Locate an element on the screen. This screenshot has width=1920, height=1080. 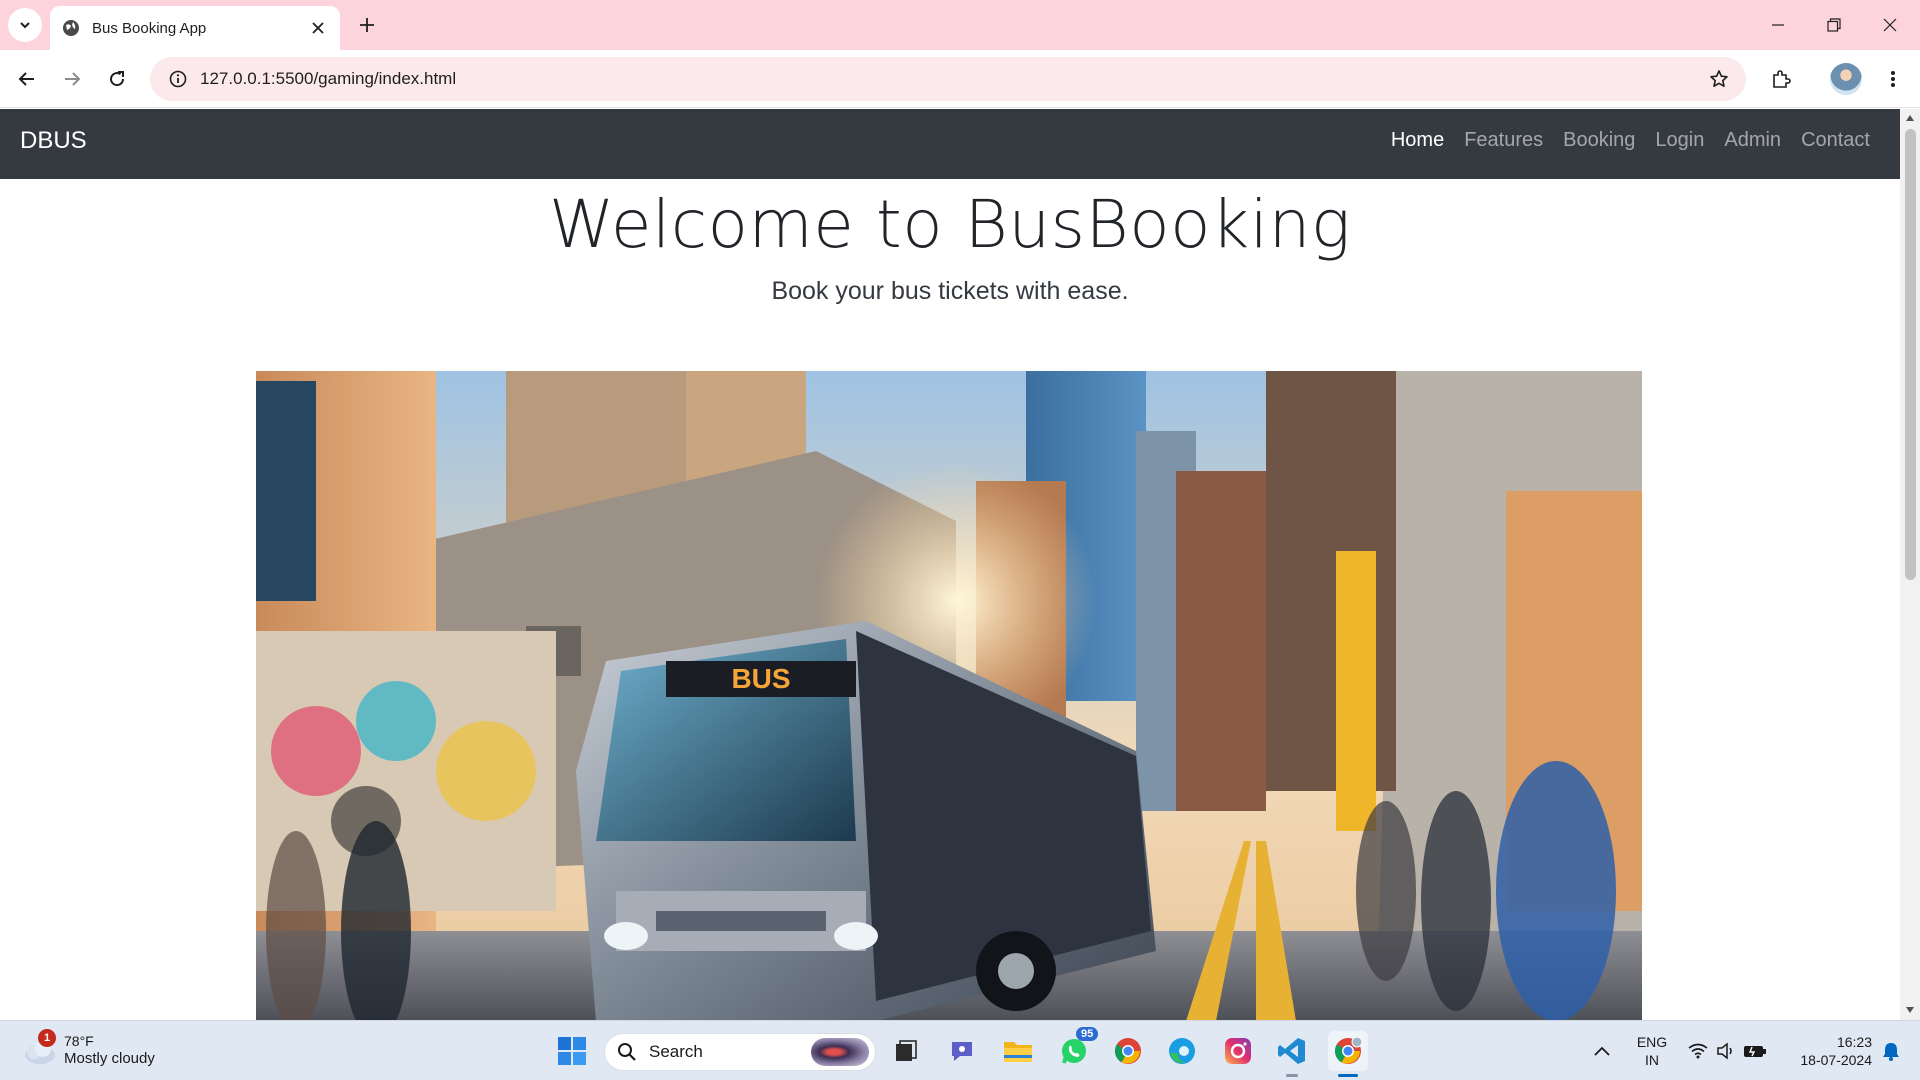
search-highlight-image is located at coordinates (840, 1052).